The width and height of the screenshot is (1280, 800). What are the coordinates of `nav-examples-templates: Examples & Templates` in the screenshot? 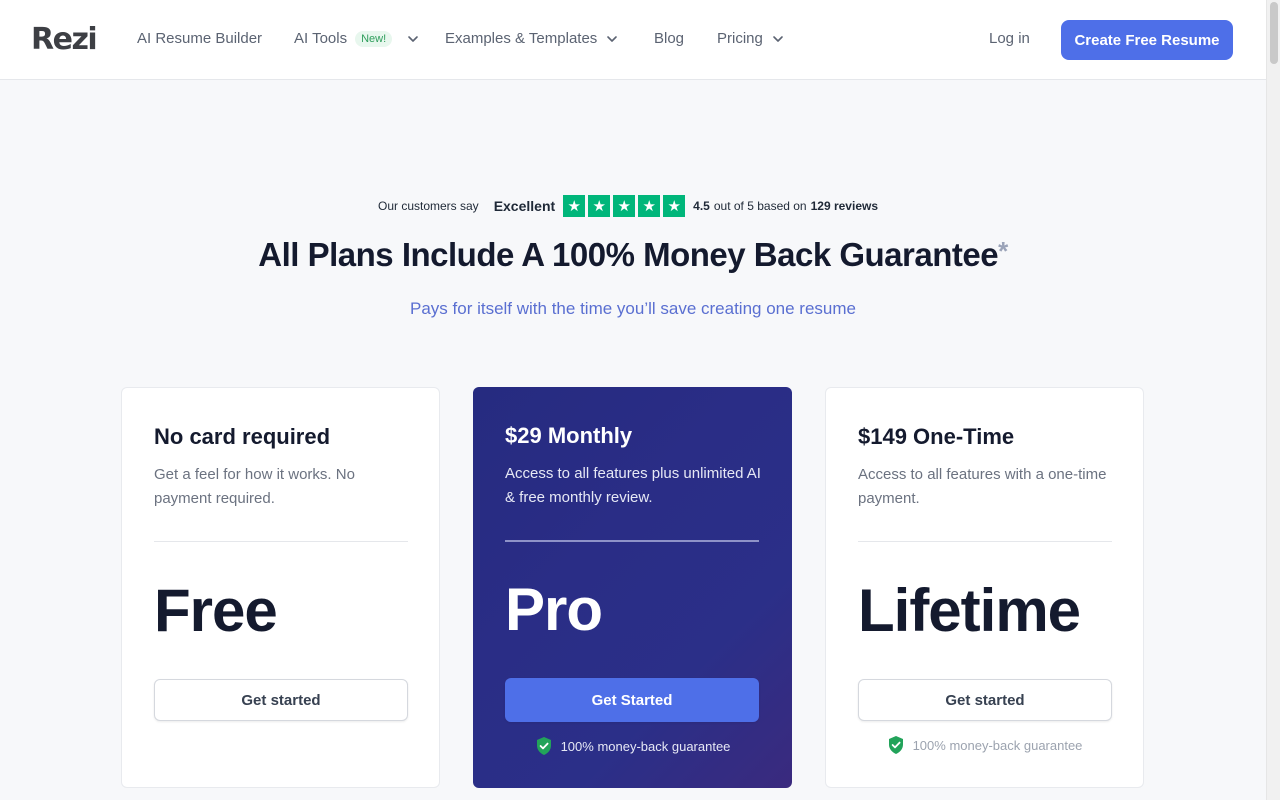 It's located at (532, 38).